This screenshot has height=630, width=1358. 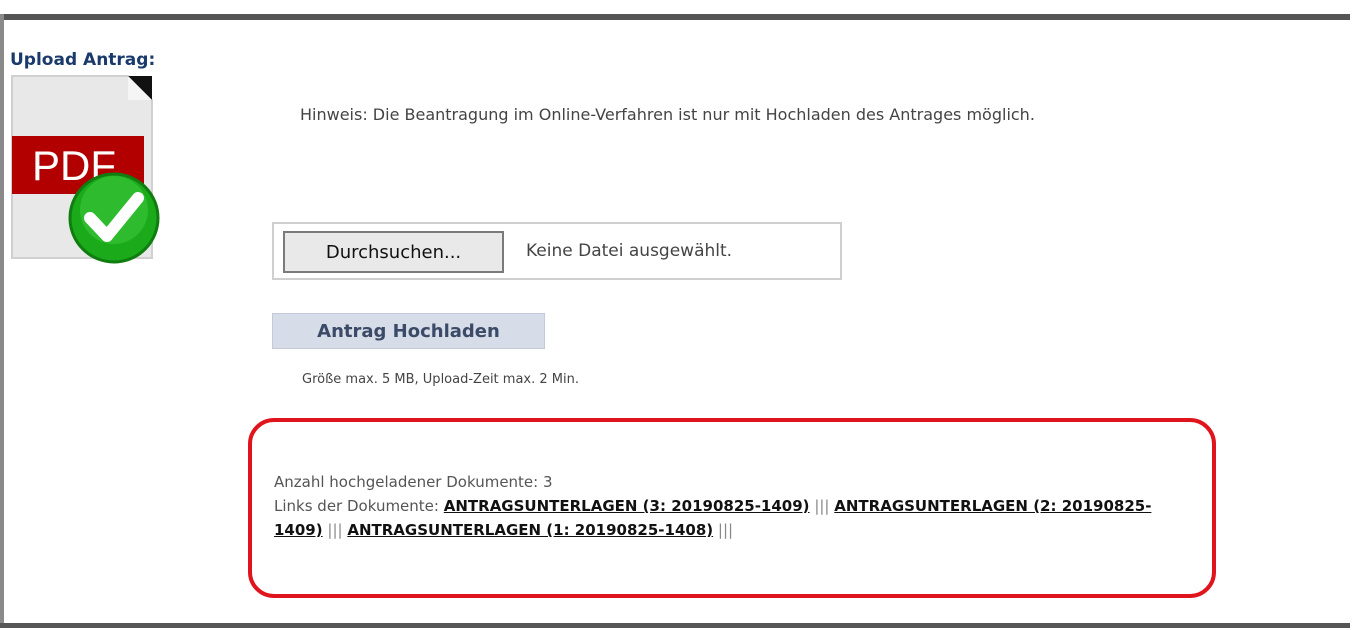 What do you see at coordinates (629, 251) in the screenshot?
I see `file-status: Keine Datei ausgewählt.` at bounding box center [629, 251].